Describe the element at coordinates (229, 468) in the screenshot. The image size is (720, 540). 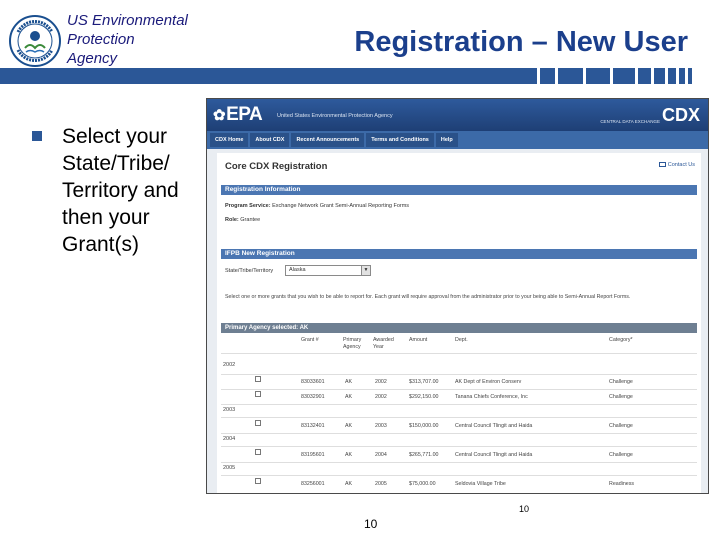
I see `year-group-label: 2005` at that location.